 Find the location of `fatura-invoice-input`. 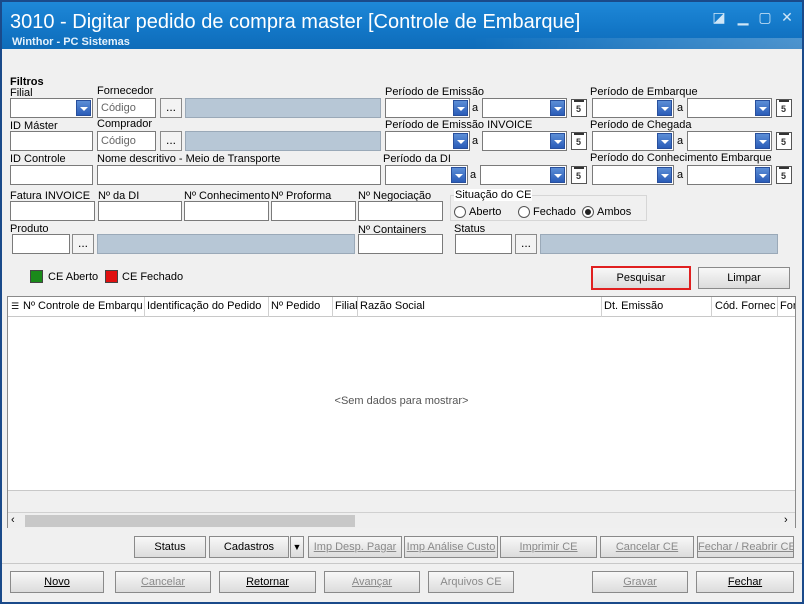

fatura-invoice-input is located at coordinates (52, 211).